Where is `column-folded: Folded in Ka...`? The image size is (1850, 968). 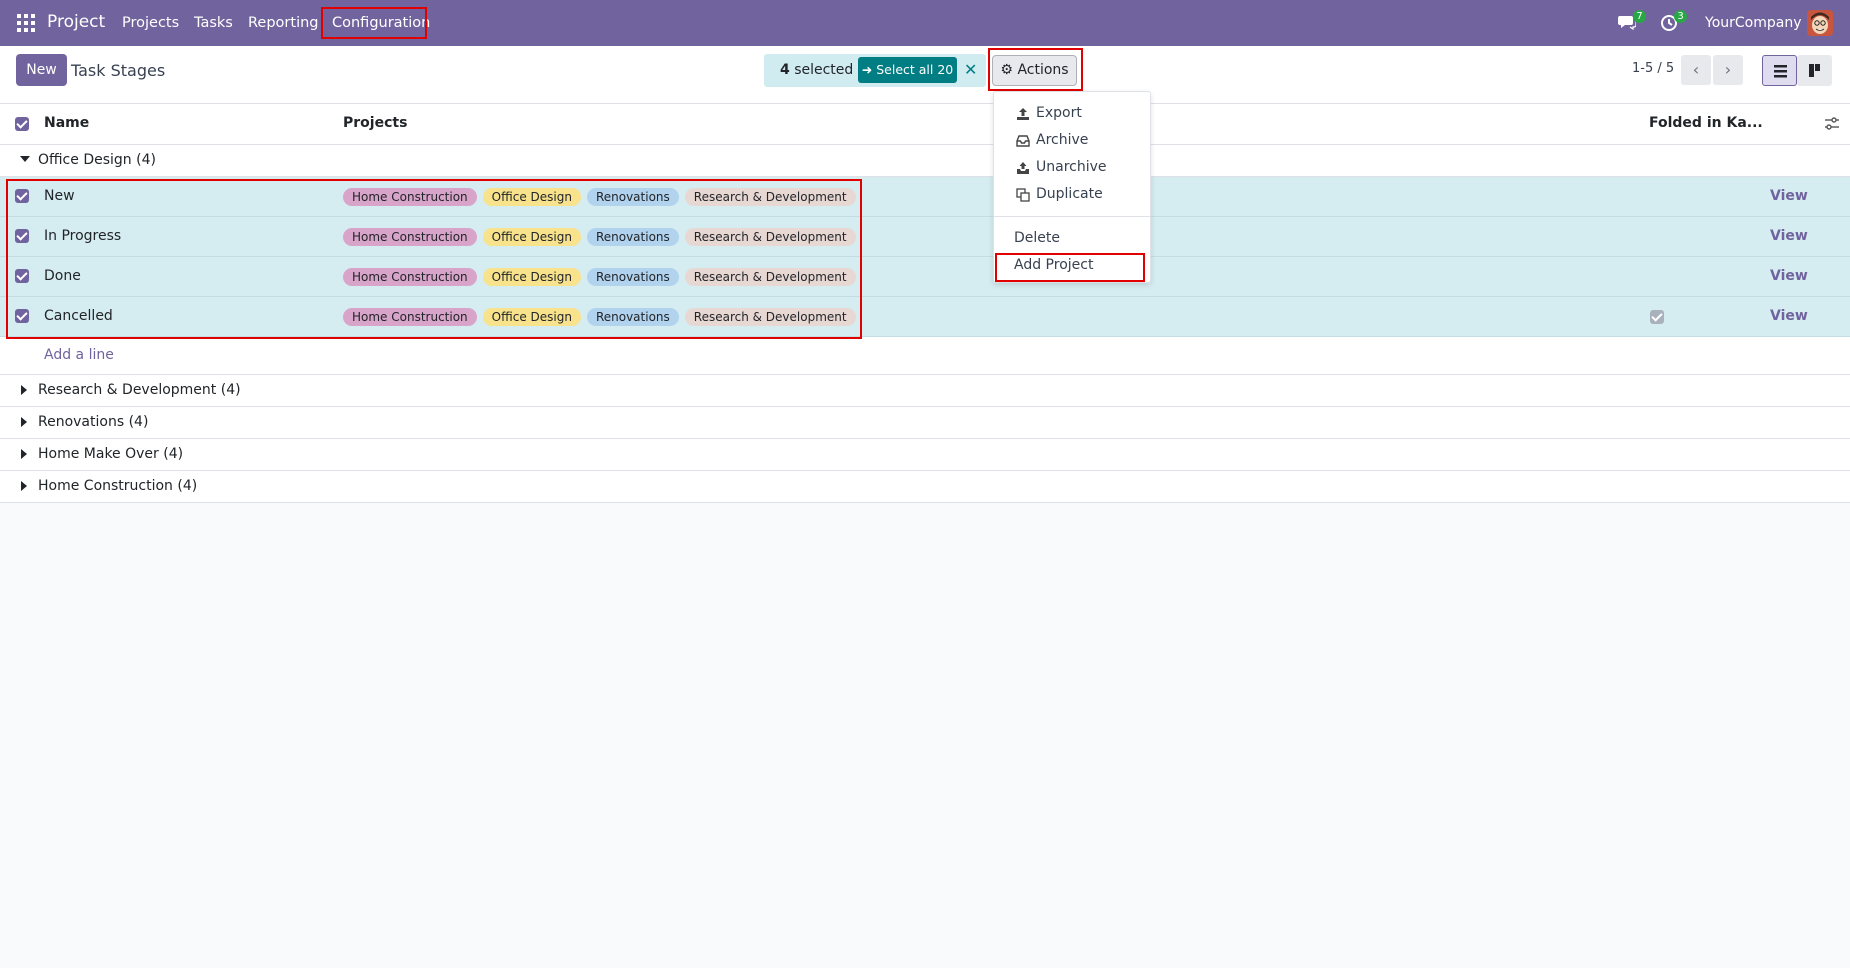 column-folded: Folded in Ka... is located at coordinates (1706, 123).